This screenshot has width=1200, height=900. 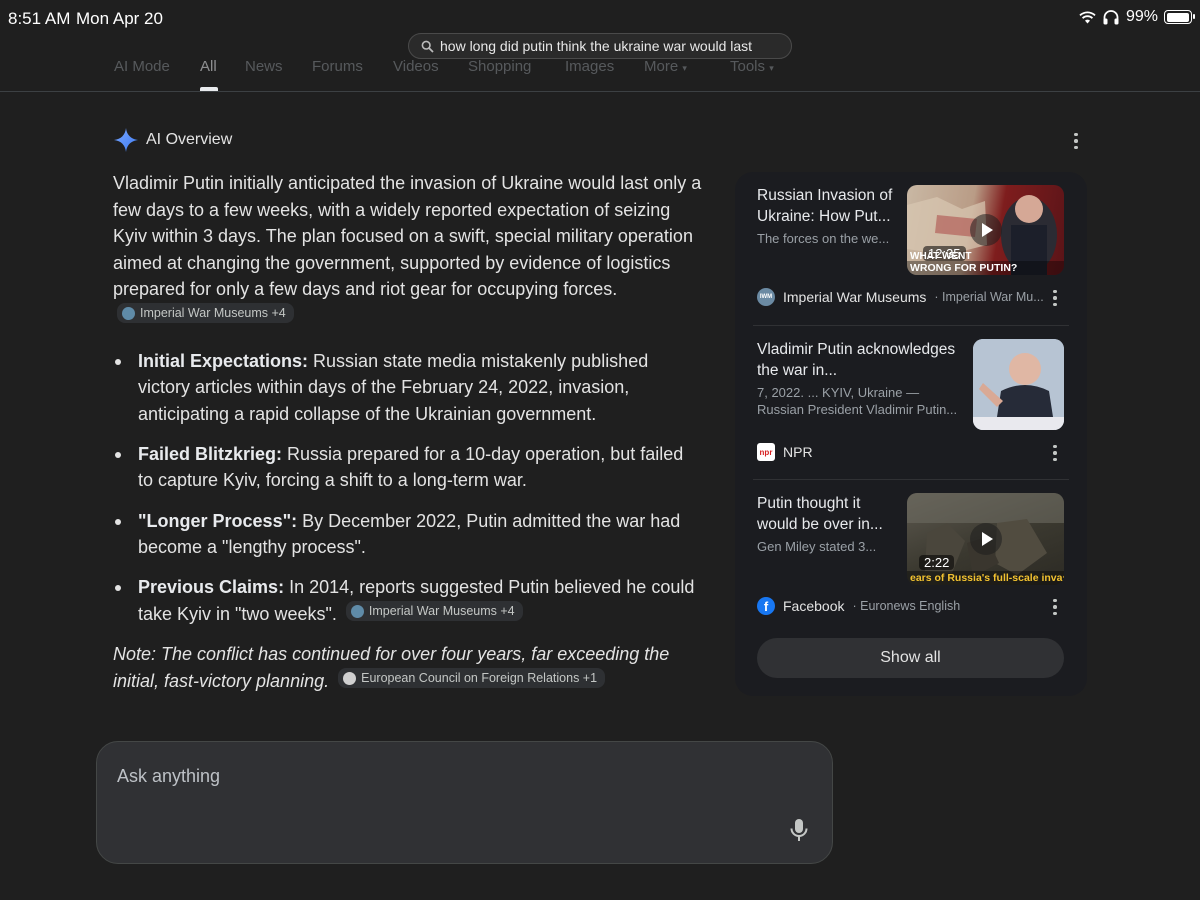 What do you see at coordinates (661, 66) in the screenshot?
I see `tab-more-label: More` at bounding box center [661, 66].